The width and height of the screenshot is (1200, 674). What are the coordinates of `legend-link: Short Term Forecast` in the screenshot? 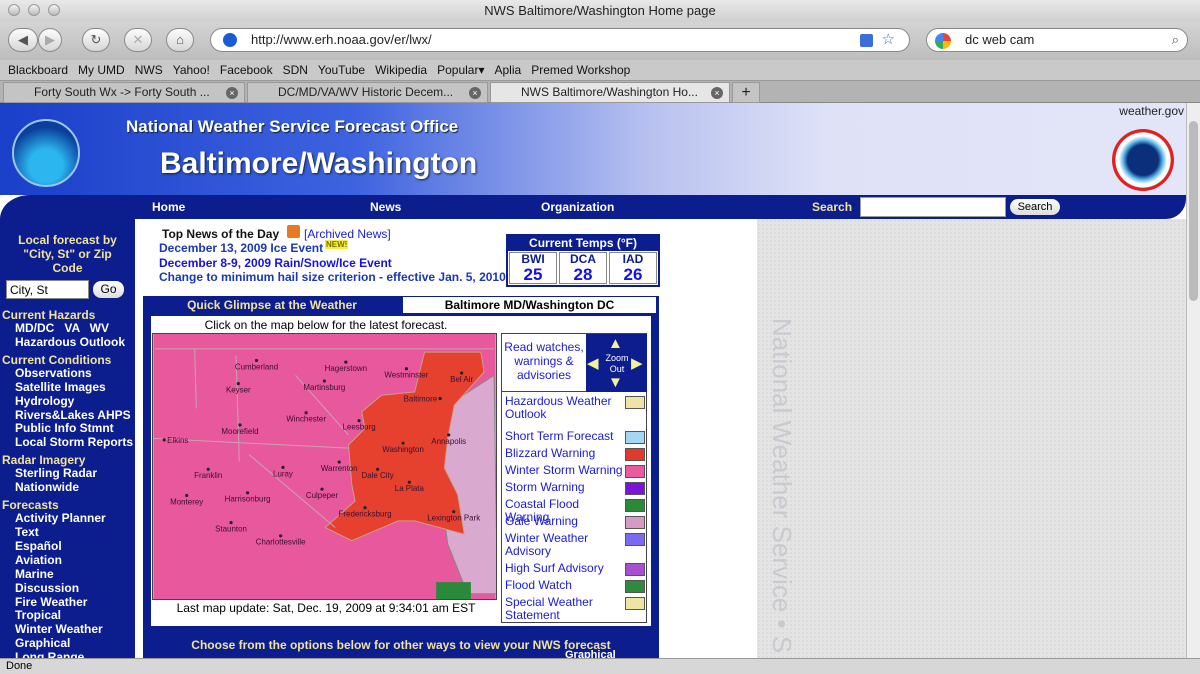 It's located at (565, 436).